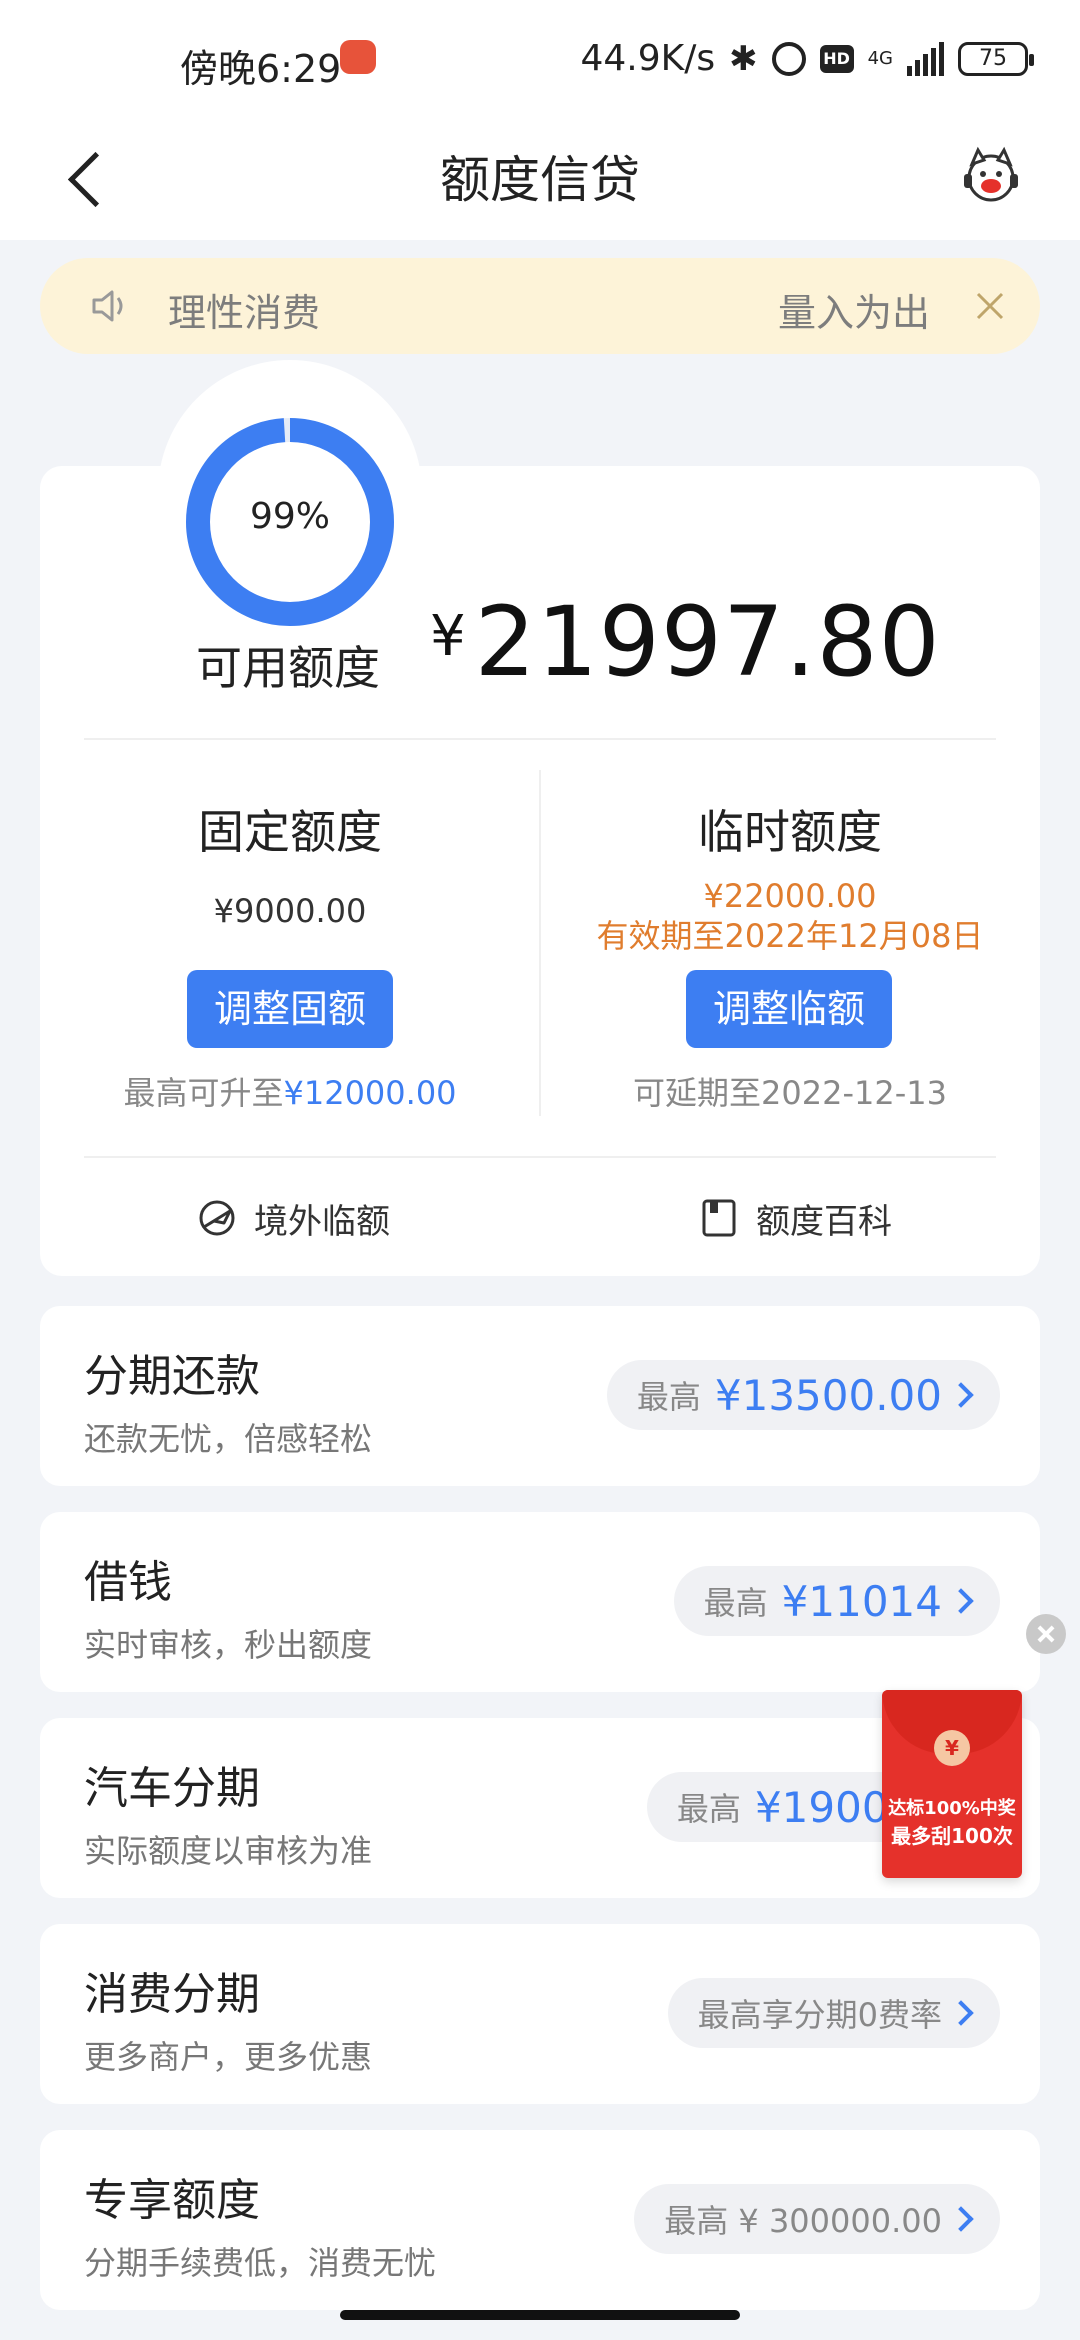 The image size is (1080, 2340). Describe the element at coordinates (861, 1601) in the screenshot. I see `pill-value: ¥11014` at that location.